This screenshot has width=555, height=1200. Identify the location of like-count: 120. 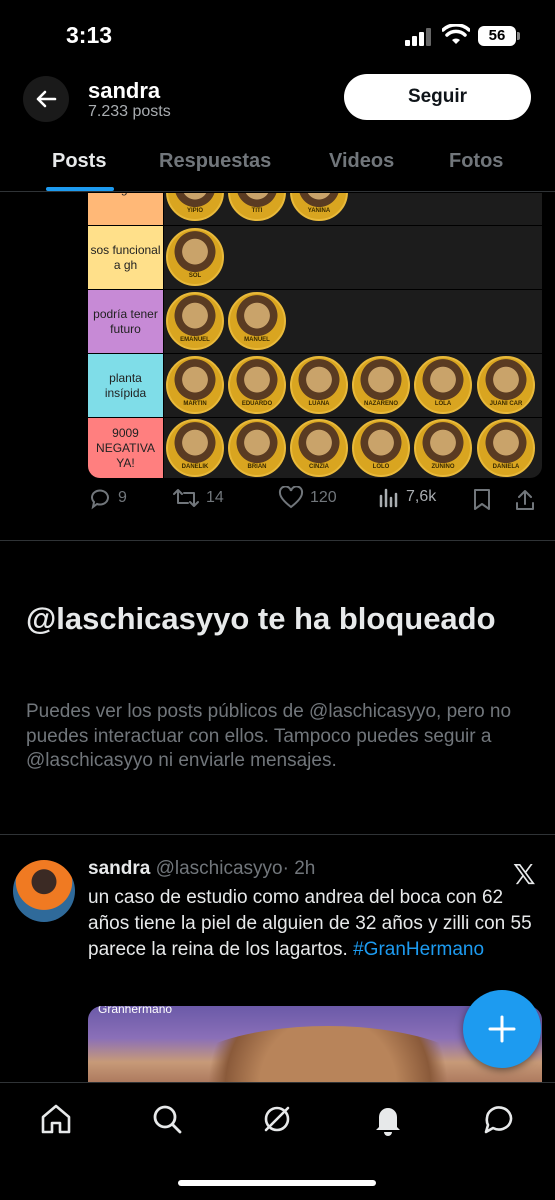
(323, 497).